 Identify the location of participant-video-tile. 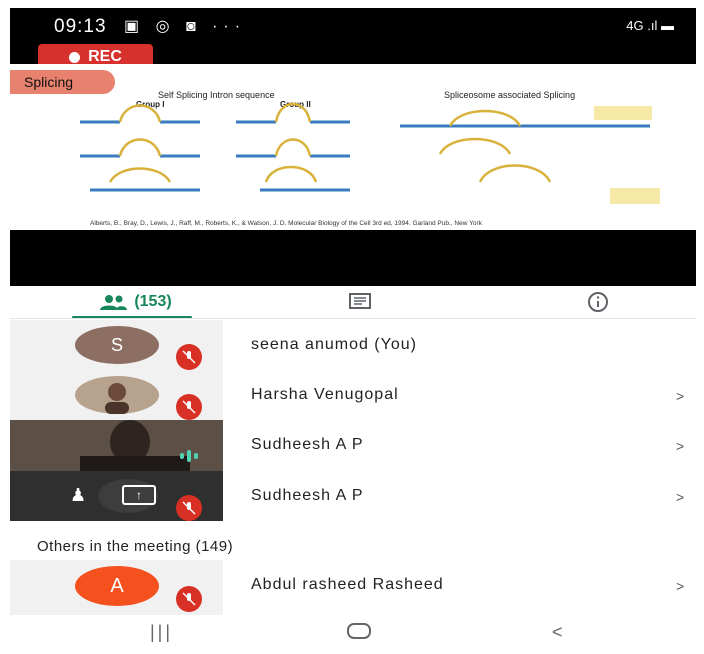
(116, 445).